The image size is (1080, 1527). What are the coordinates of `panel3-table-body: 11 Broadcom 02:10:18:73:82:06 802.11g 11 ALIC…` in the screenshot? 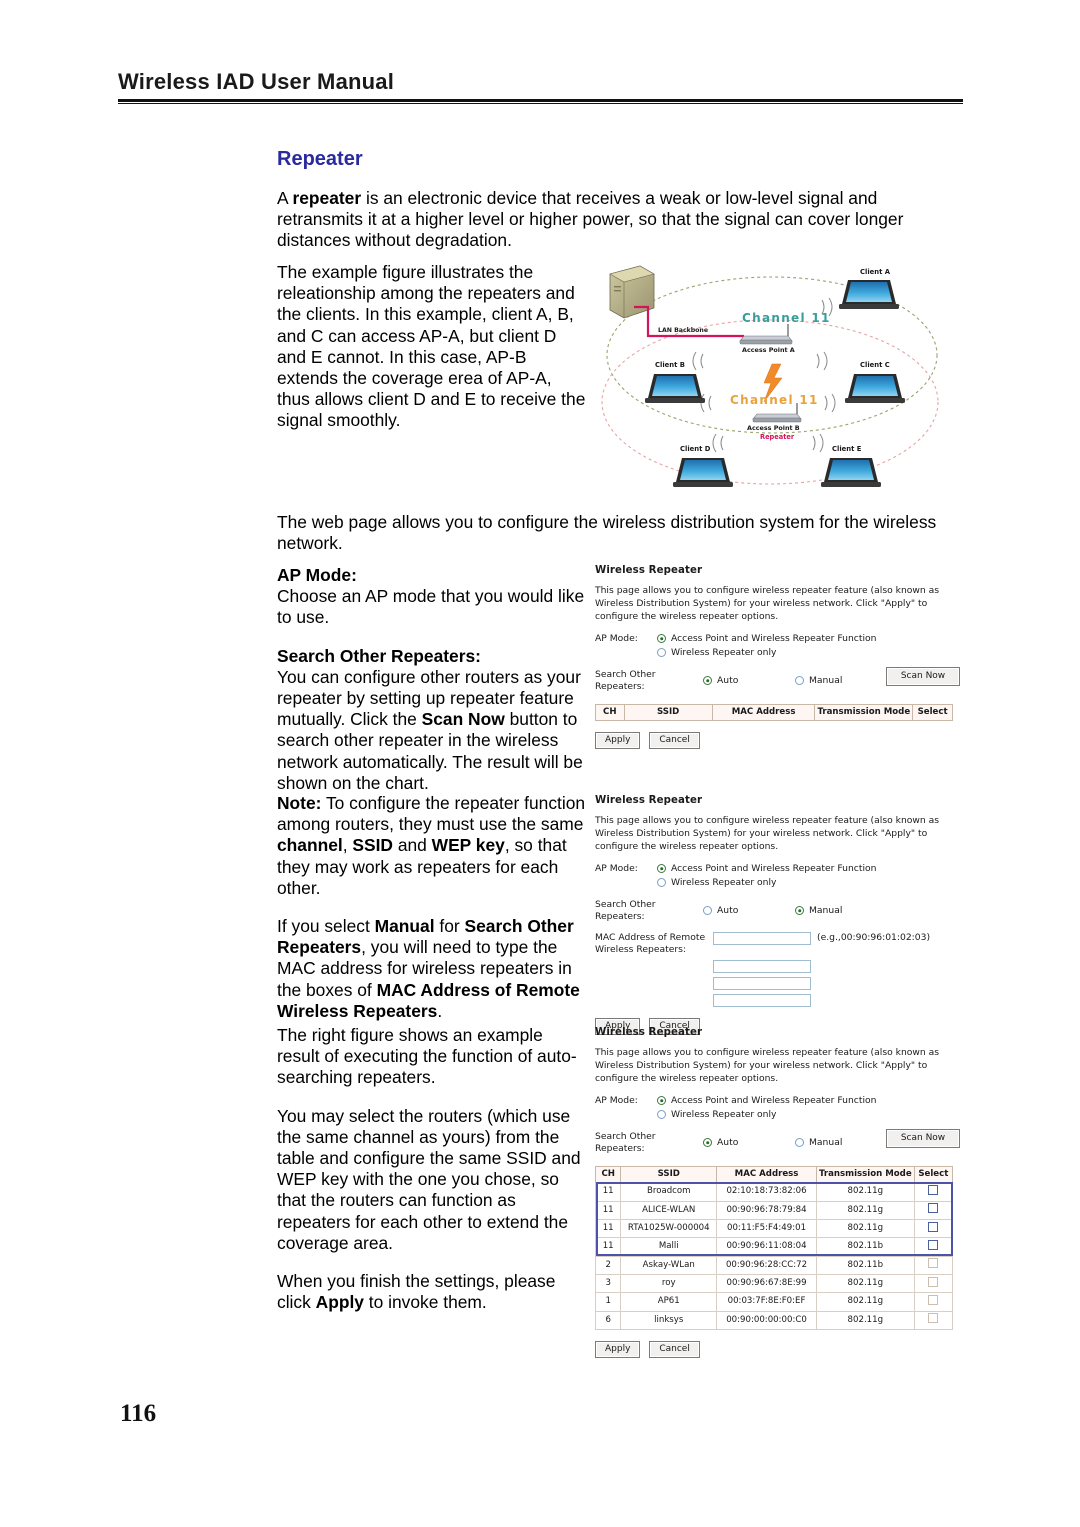 It's located at (774, 1256).